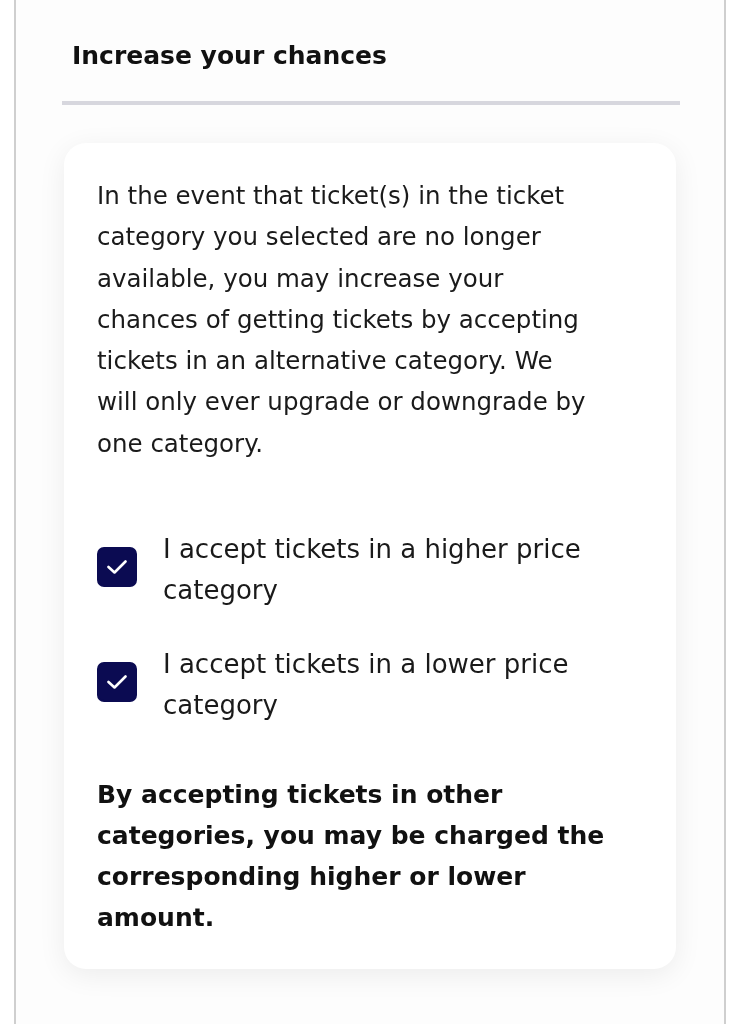  Describe the element at coordinates (351, 857) in the screenshot. I see `notice-text: By accepting tickets in other categories, you may be charged the corresponding higher or lower amount.` at that location.